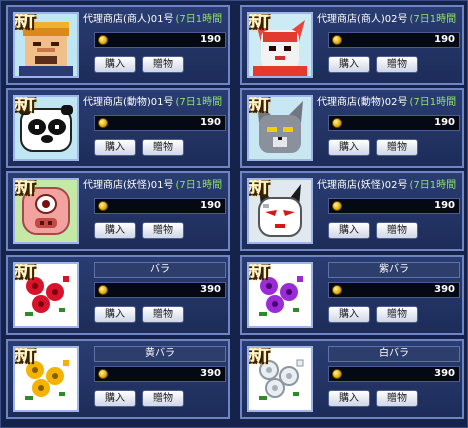 The image size is (468, 428). I want to click on item-title: 代理商店(動物)01号 (7日1時間, so click(155, 103).